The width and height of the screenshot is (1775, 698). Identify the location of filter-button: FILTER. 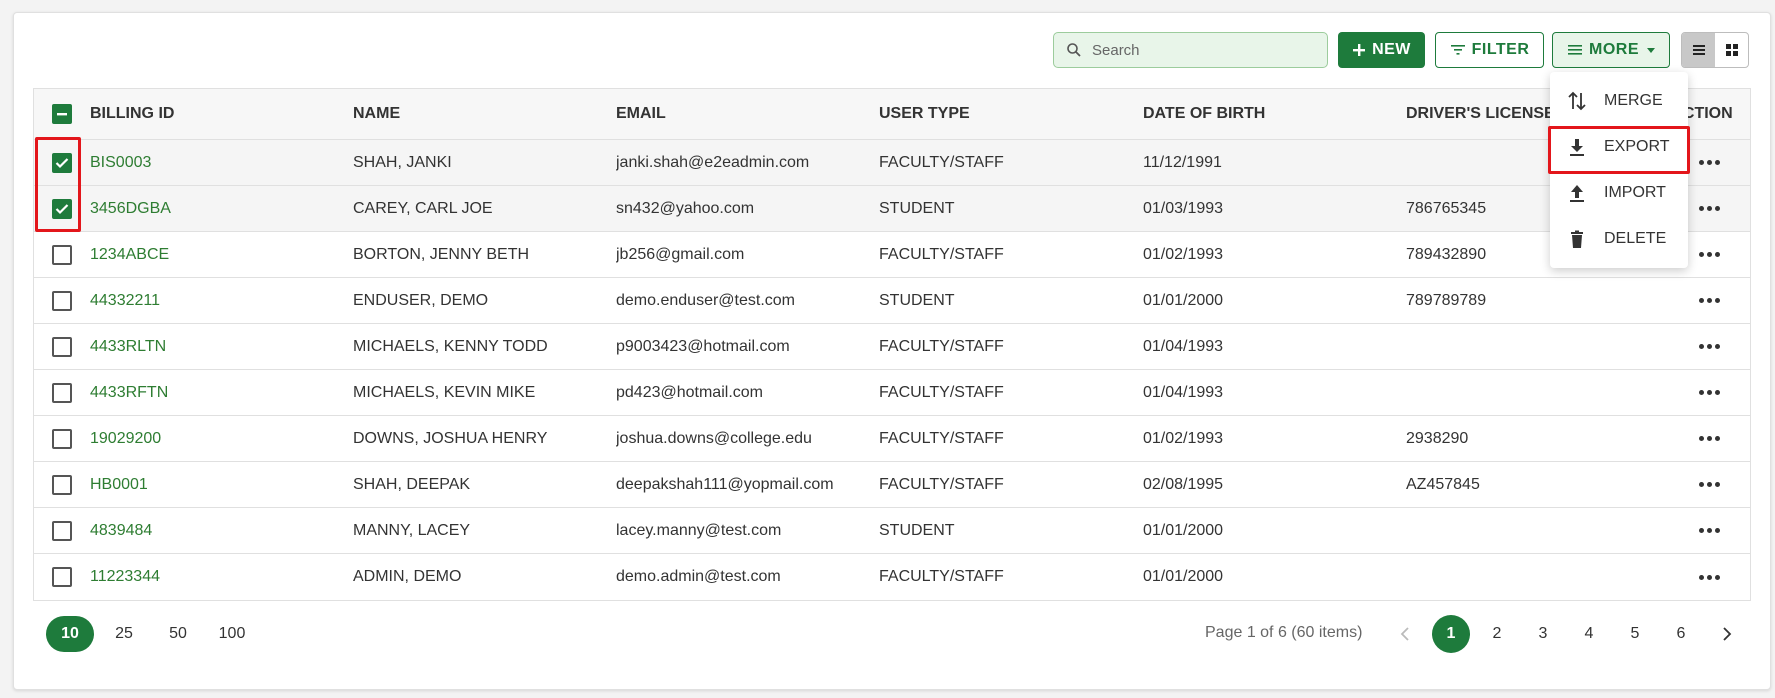
(1489, 50).